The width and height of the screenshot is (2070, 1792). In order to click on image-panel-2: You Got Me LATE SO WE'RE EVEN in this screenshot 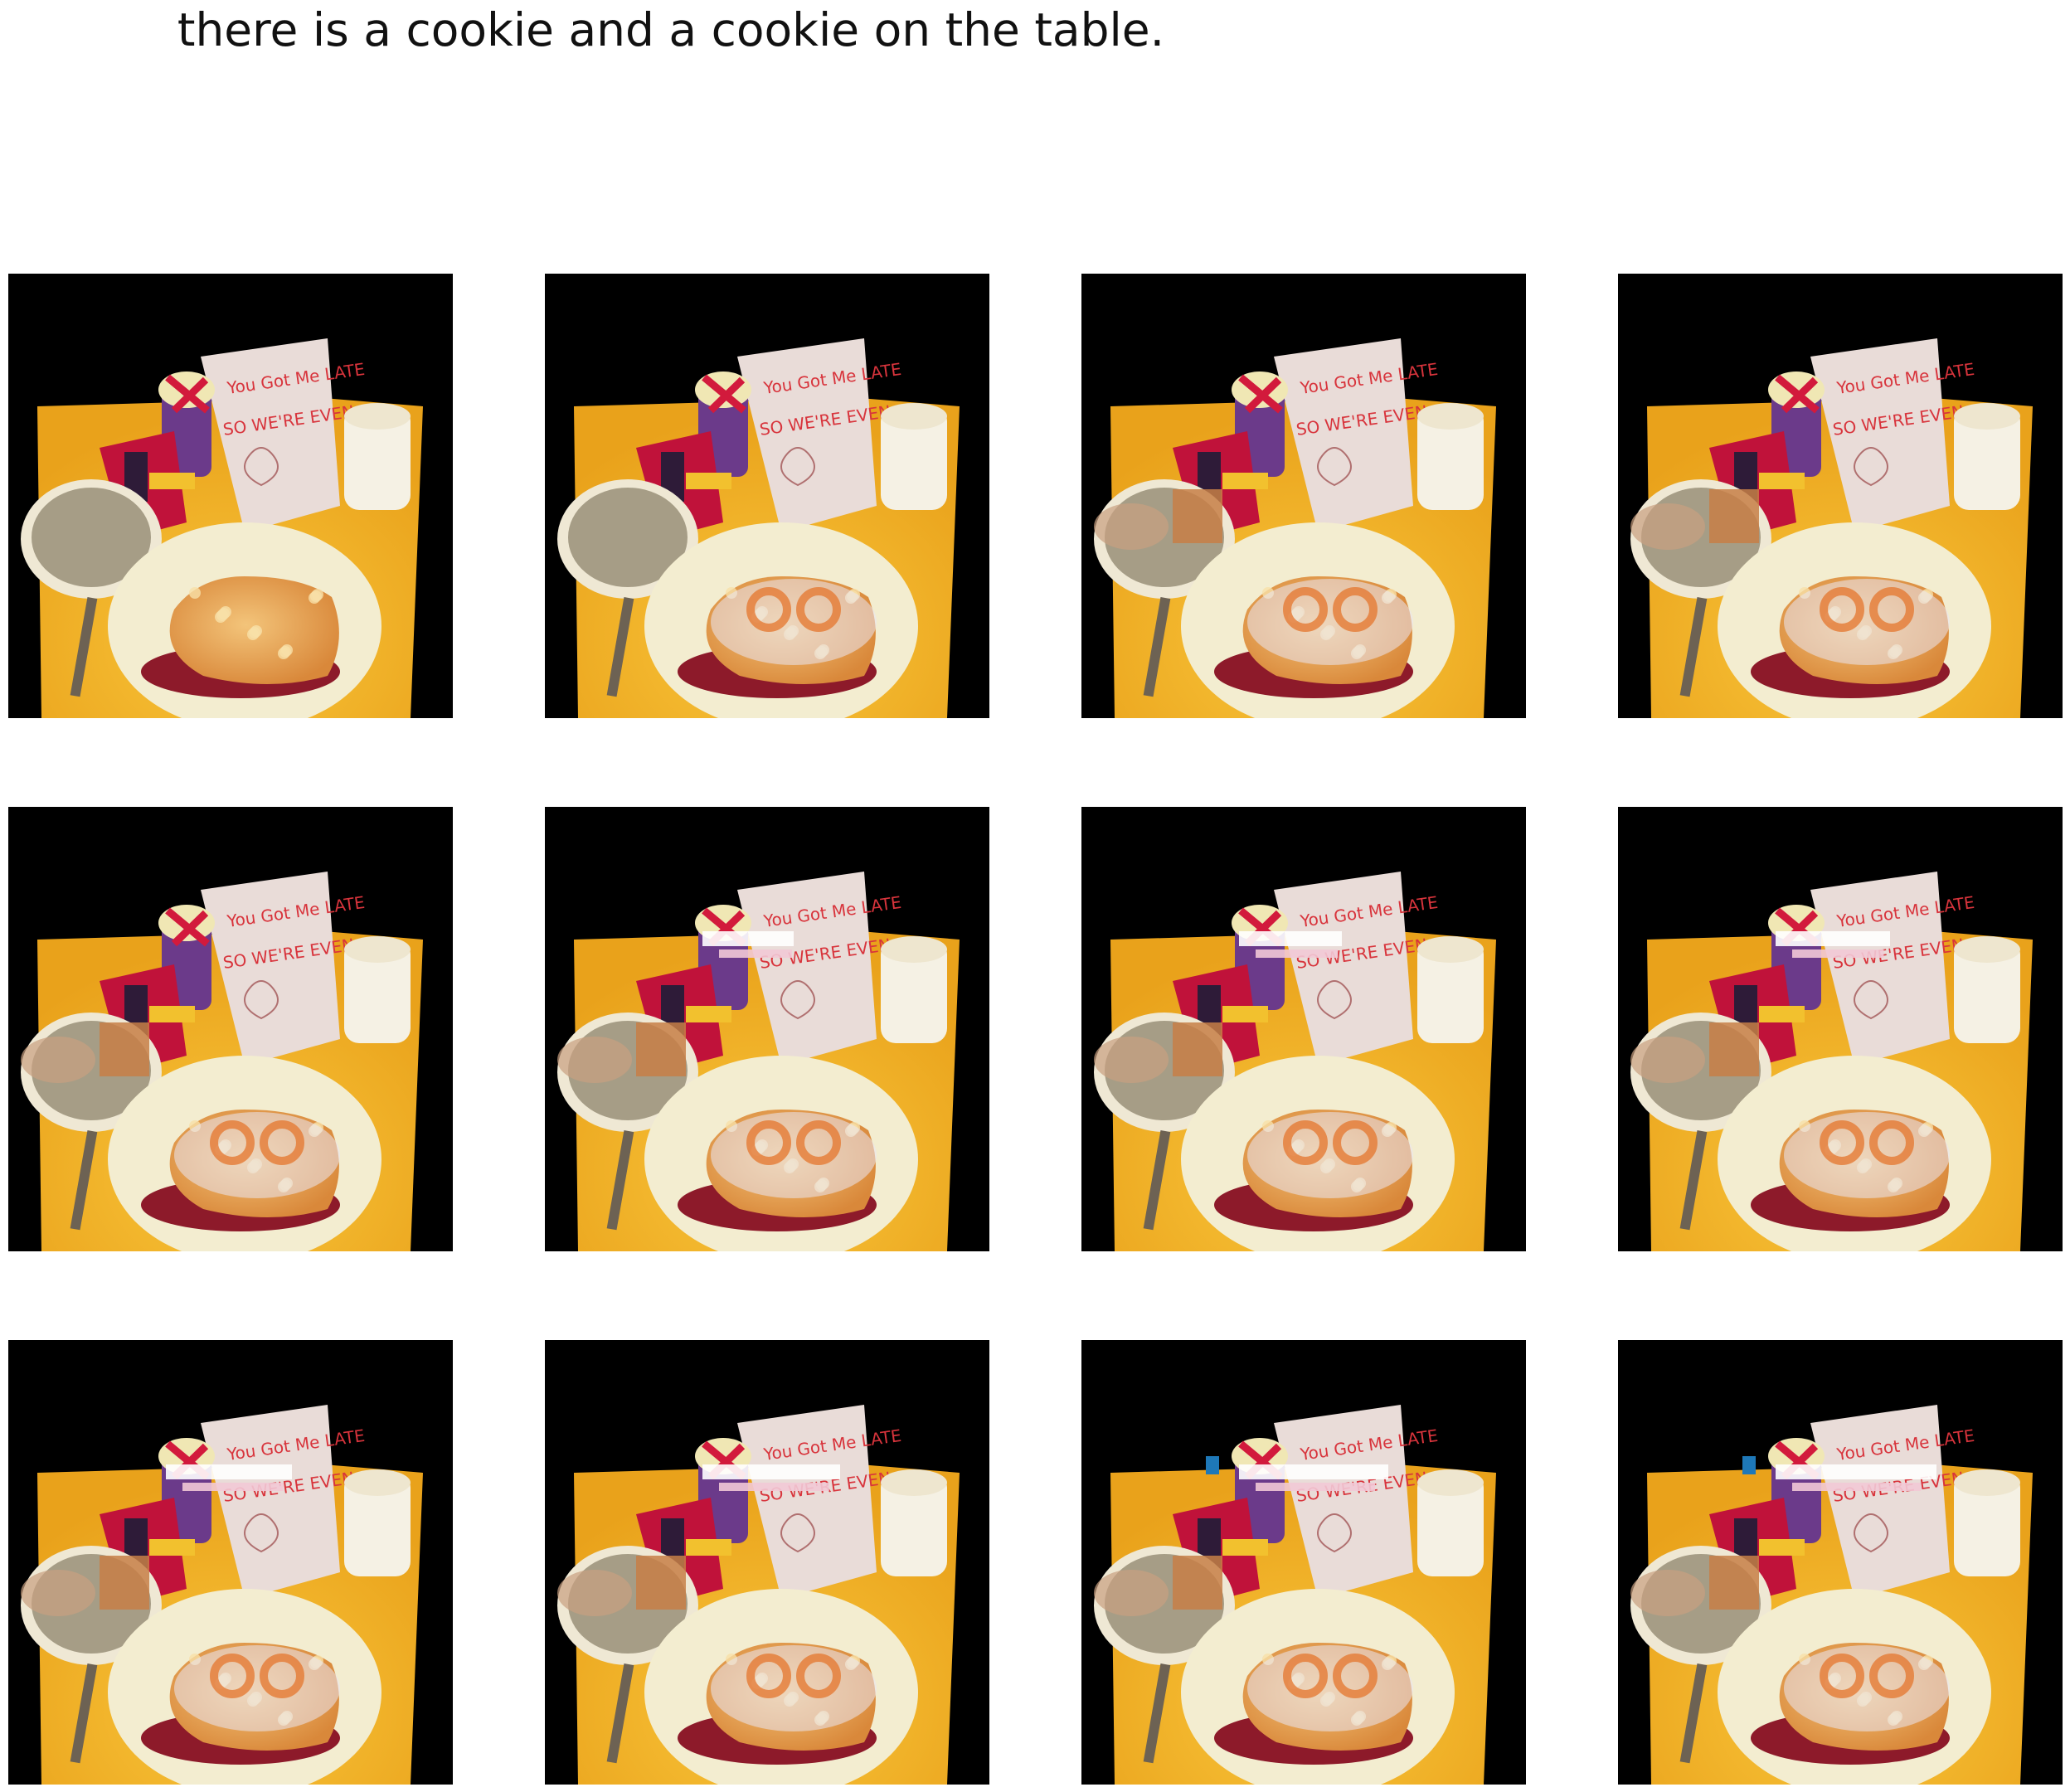, I will do `click(767, 496)`.